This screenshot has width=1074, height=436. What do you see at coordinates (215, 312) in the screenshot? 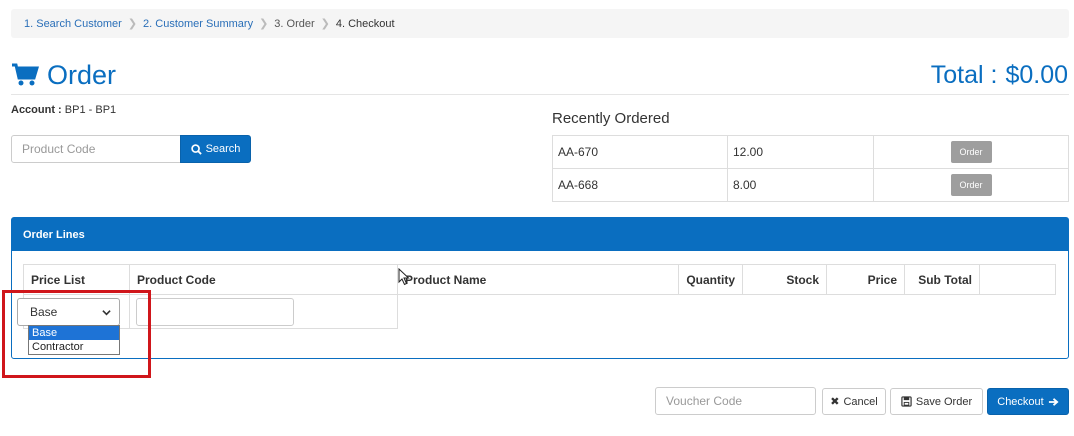
I see `line-product-code-input` at bounding box center [215, 312].